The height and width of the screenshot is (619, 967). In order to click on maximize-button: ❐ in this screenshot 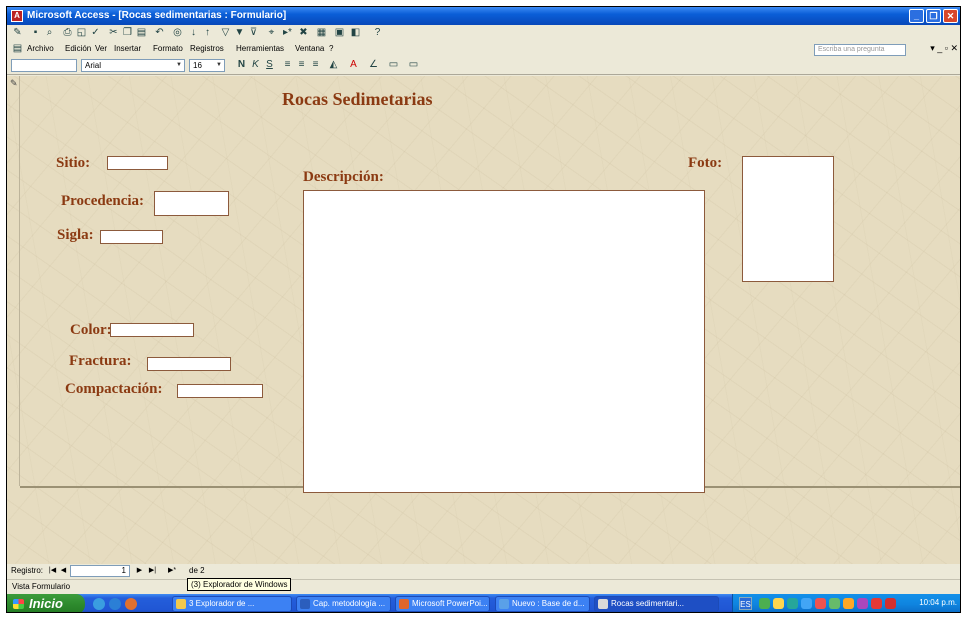, I will do `click(933, 16)`.